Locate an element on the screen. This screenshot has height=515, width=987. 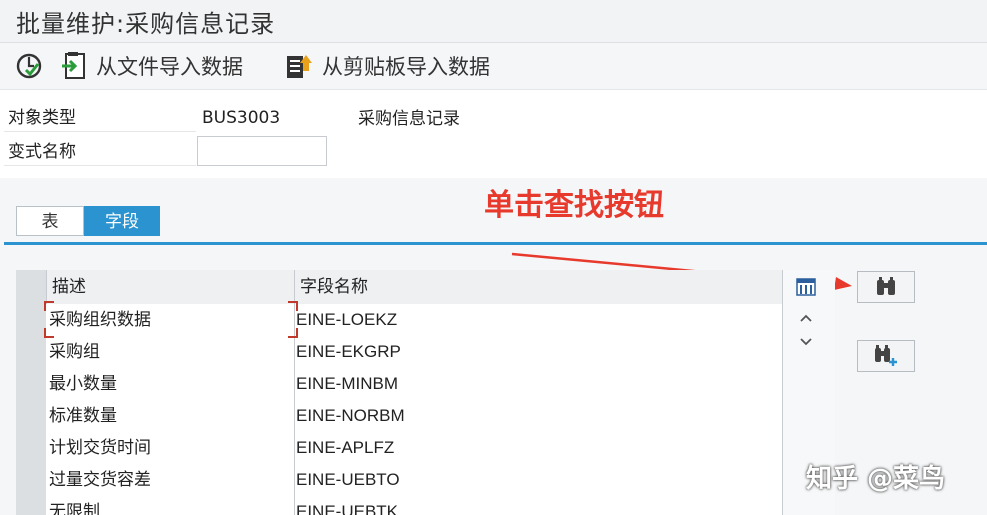
import-file-icon is located at coordinates (73, 65).